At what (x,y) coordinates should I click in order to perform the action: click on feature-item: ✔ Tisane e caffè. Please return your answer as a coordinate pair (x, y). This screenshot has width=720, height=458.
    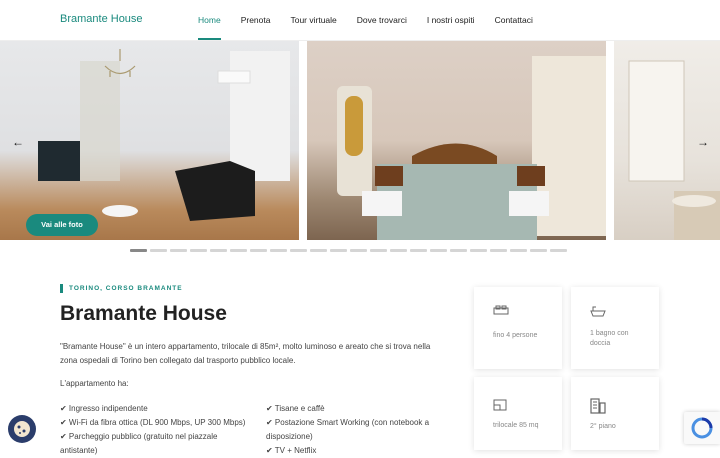
    Looking at the image, I should click on (295, 408).